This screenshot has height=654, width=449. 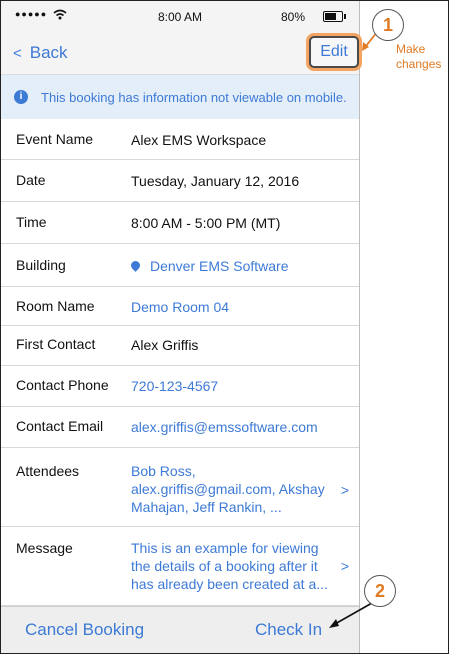 What do you see at coordinates (388, 25) in the screenshot?
I see `callout-1-badge: 1` at bounding box center [388, 25].